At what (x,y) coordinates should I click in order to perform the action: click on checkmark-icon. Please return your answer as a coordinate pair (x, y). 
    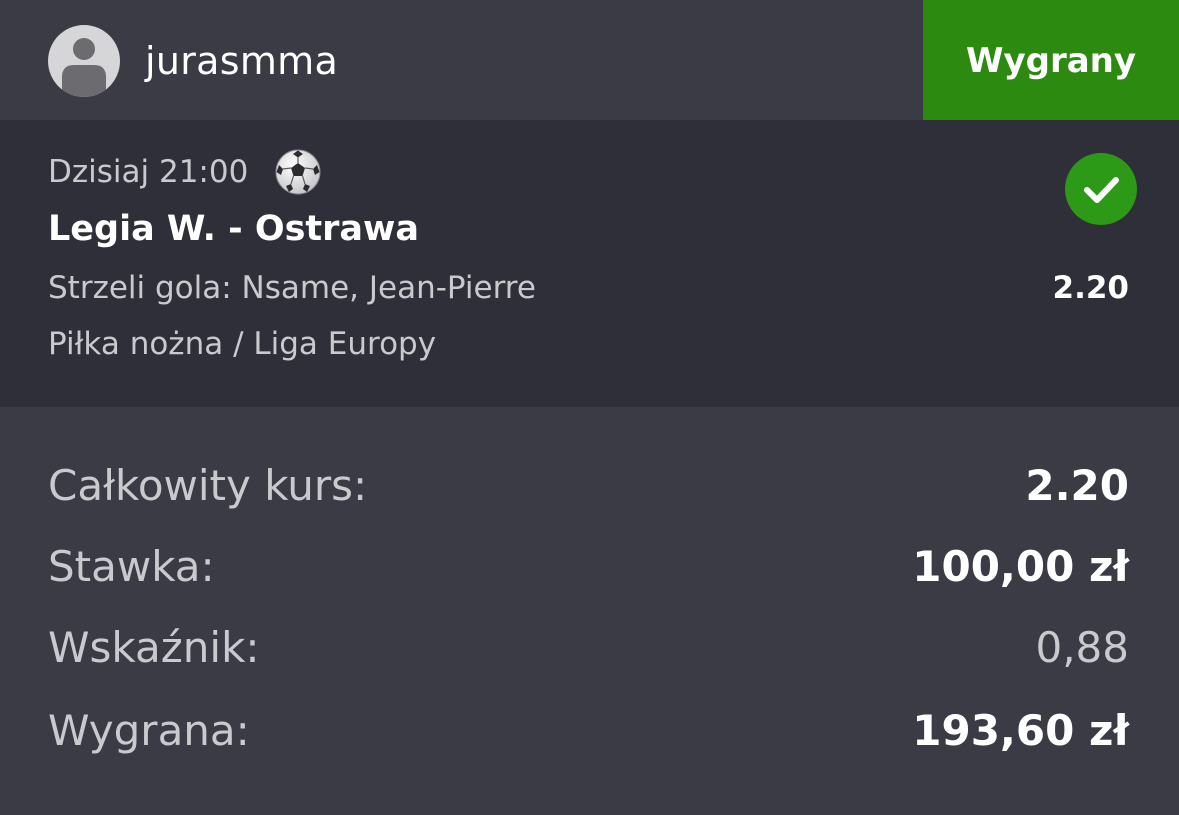
    Looking at the image, I should click on (1101, 189).